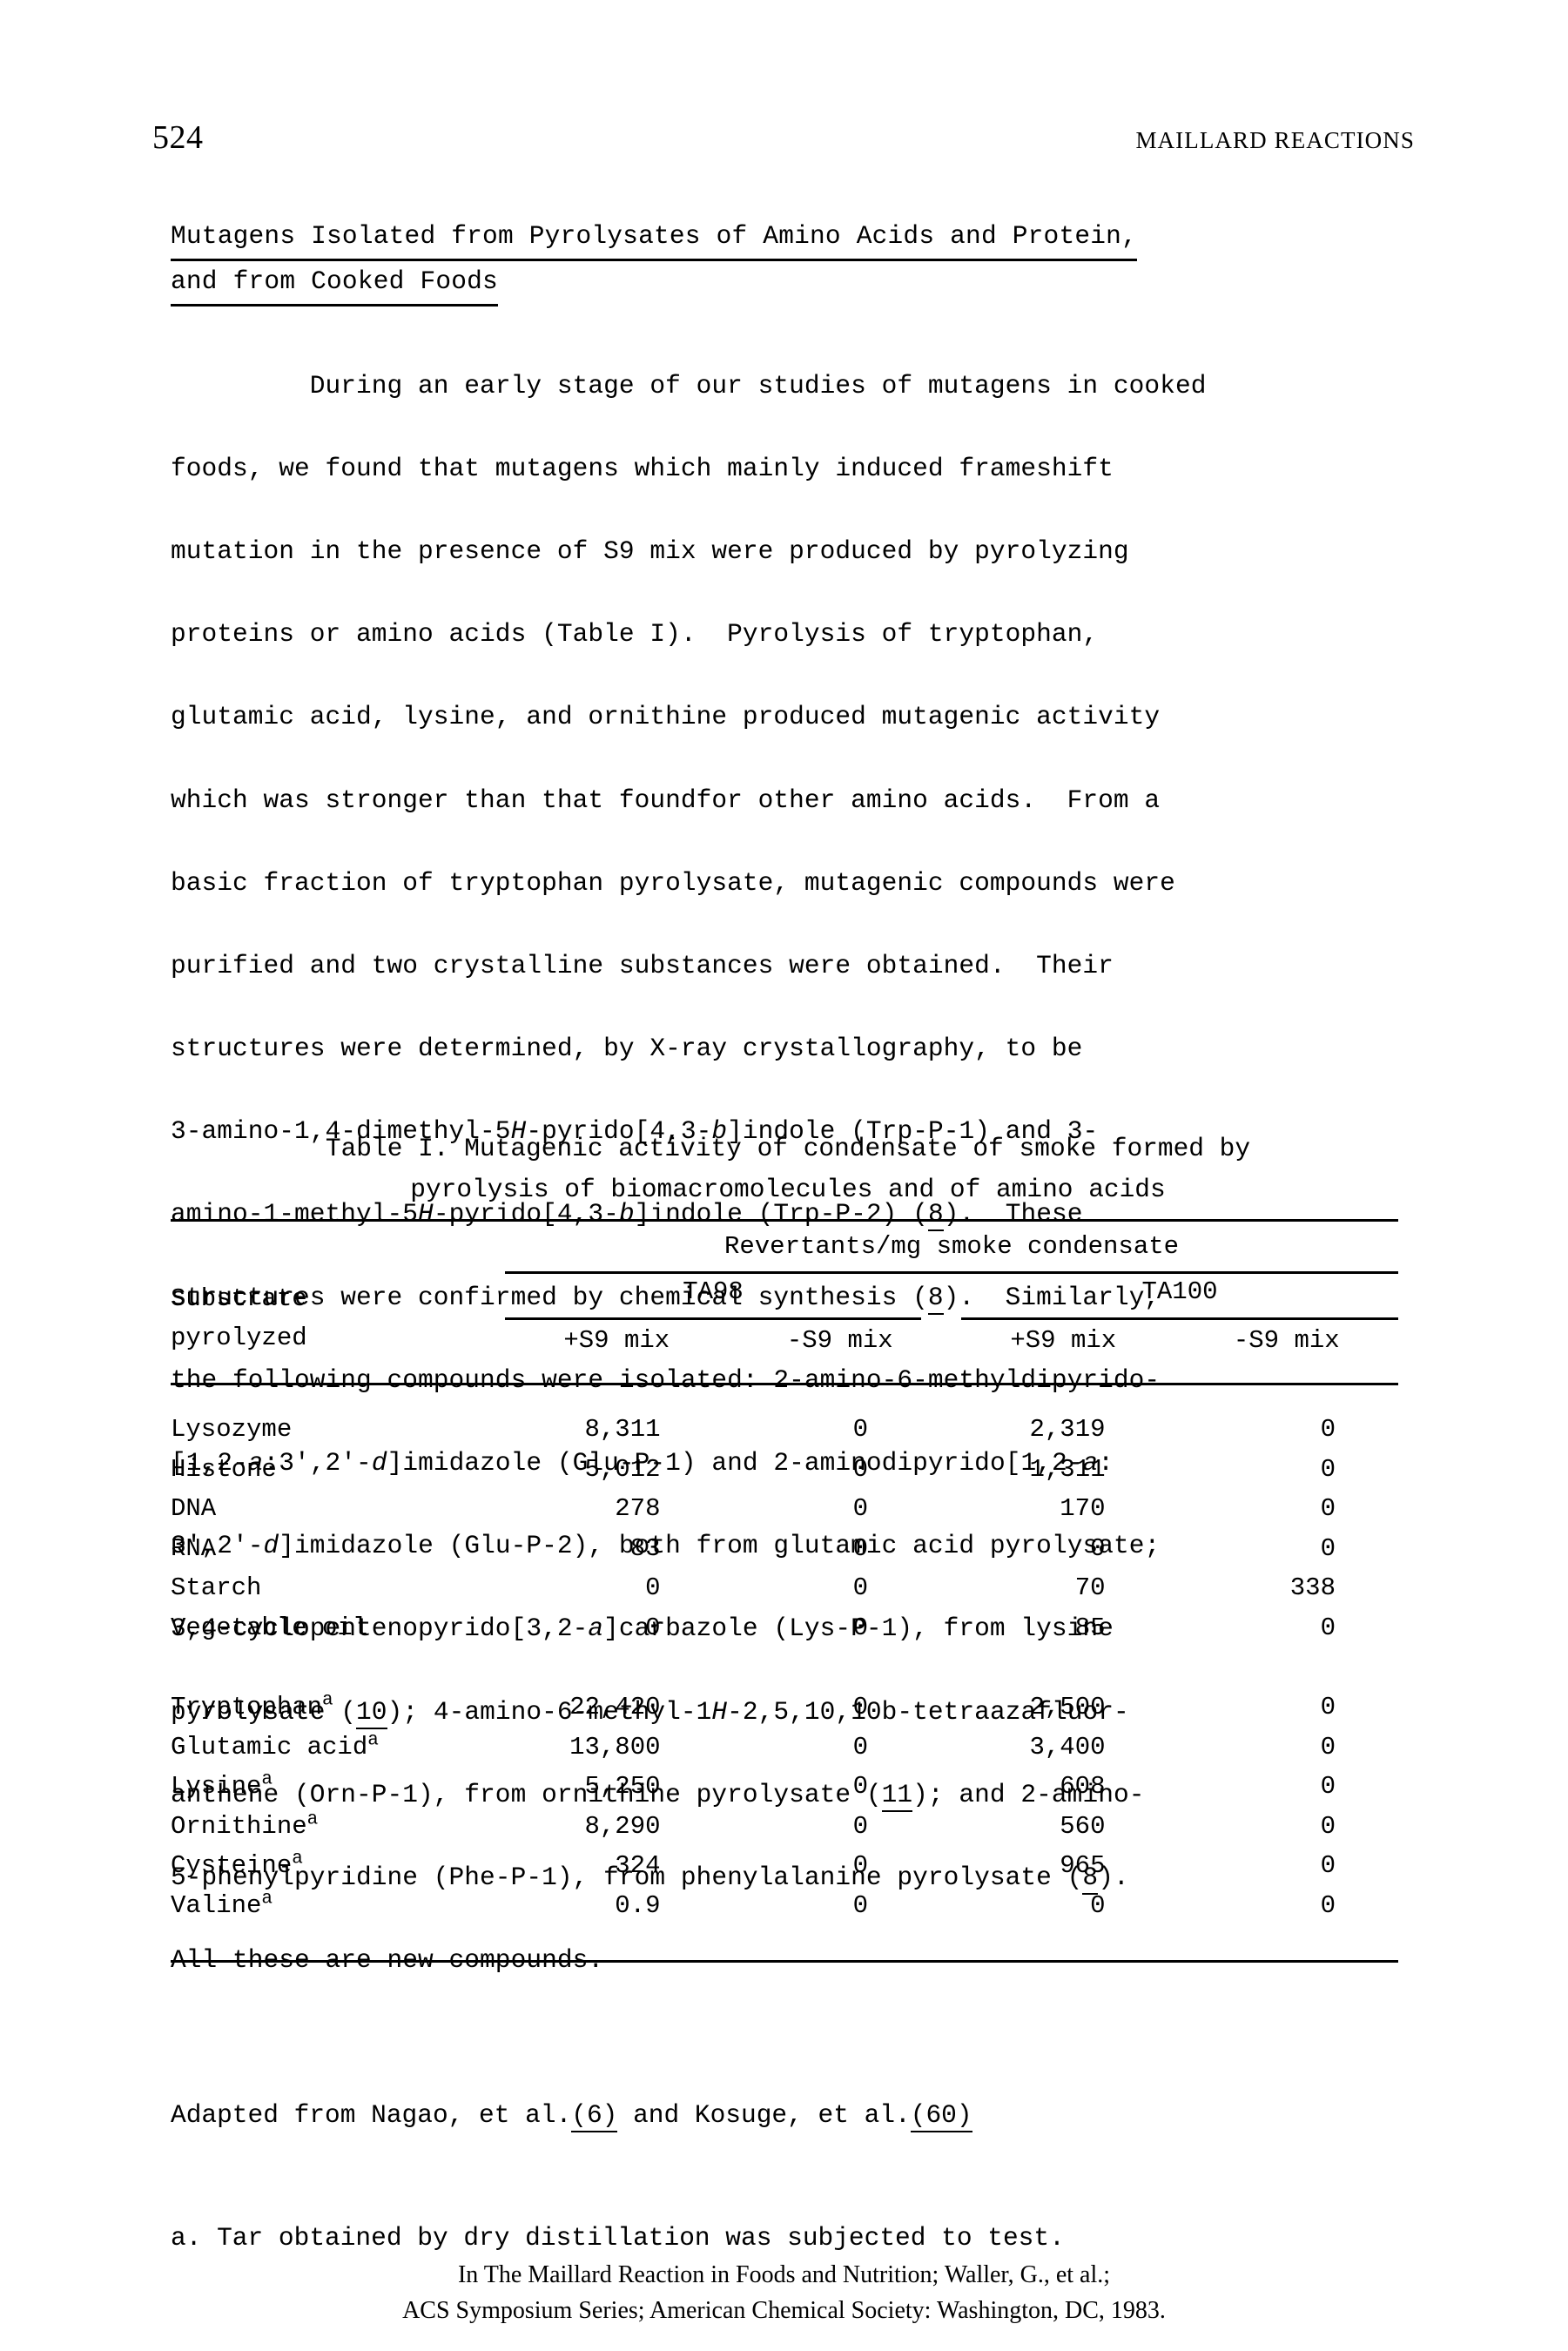  I want to click on table-row: DNA 278 0 170 0, so click(784, 1514).